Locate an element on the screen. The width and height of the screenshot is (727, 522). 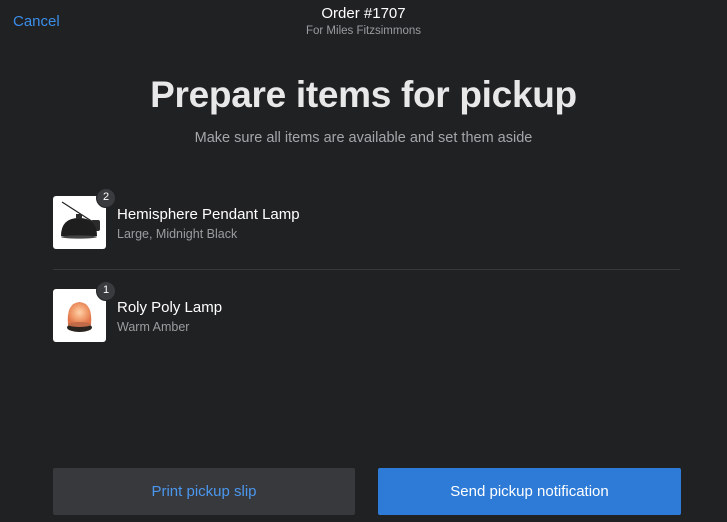
quantity-badge: 2 is located at coordinates (106, 198).